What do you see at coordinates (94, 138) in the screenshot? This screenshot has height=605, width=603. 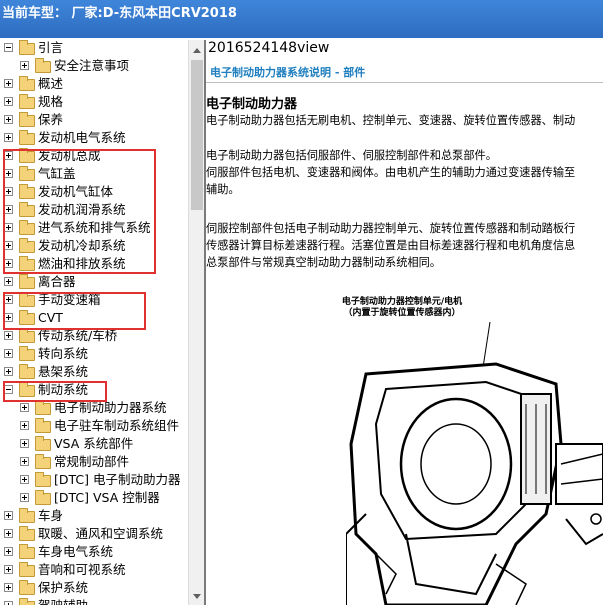 I see `tree-item: 发动机电气系统` at bounding box center [94, 138].